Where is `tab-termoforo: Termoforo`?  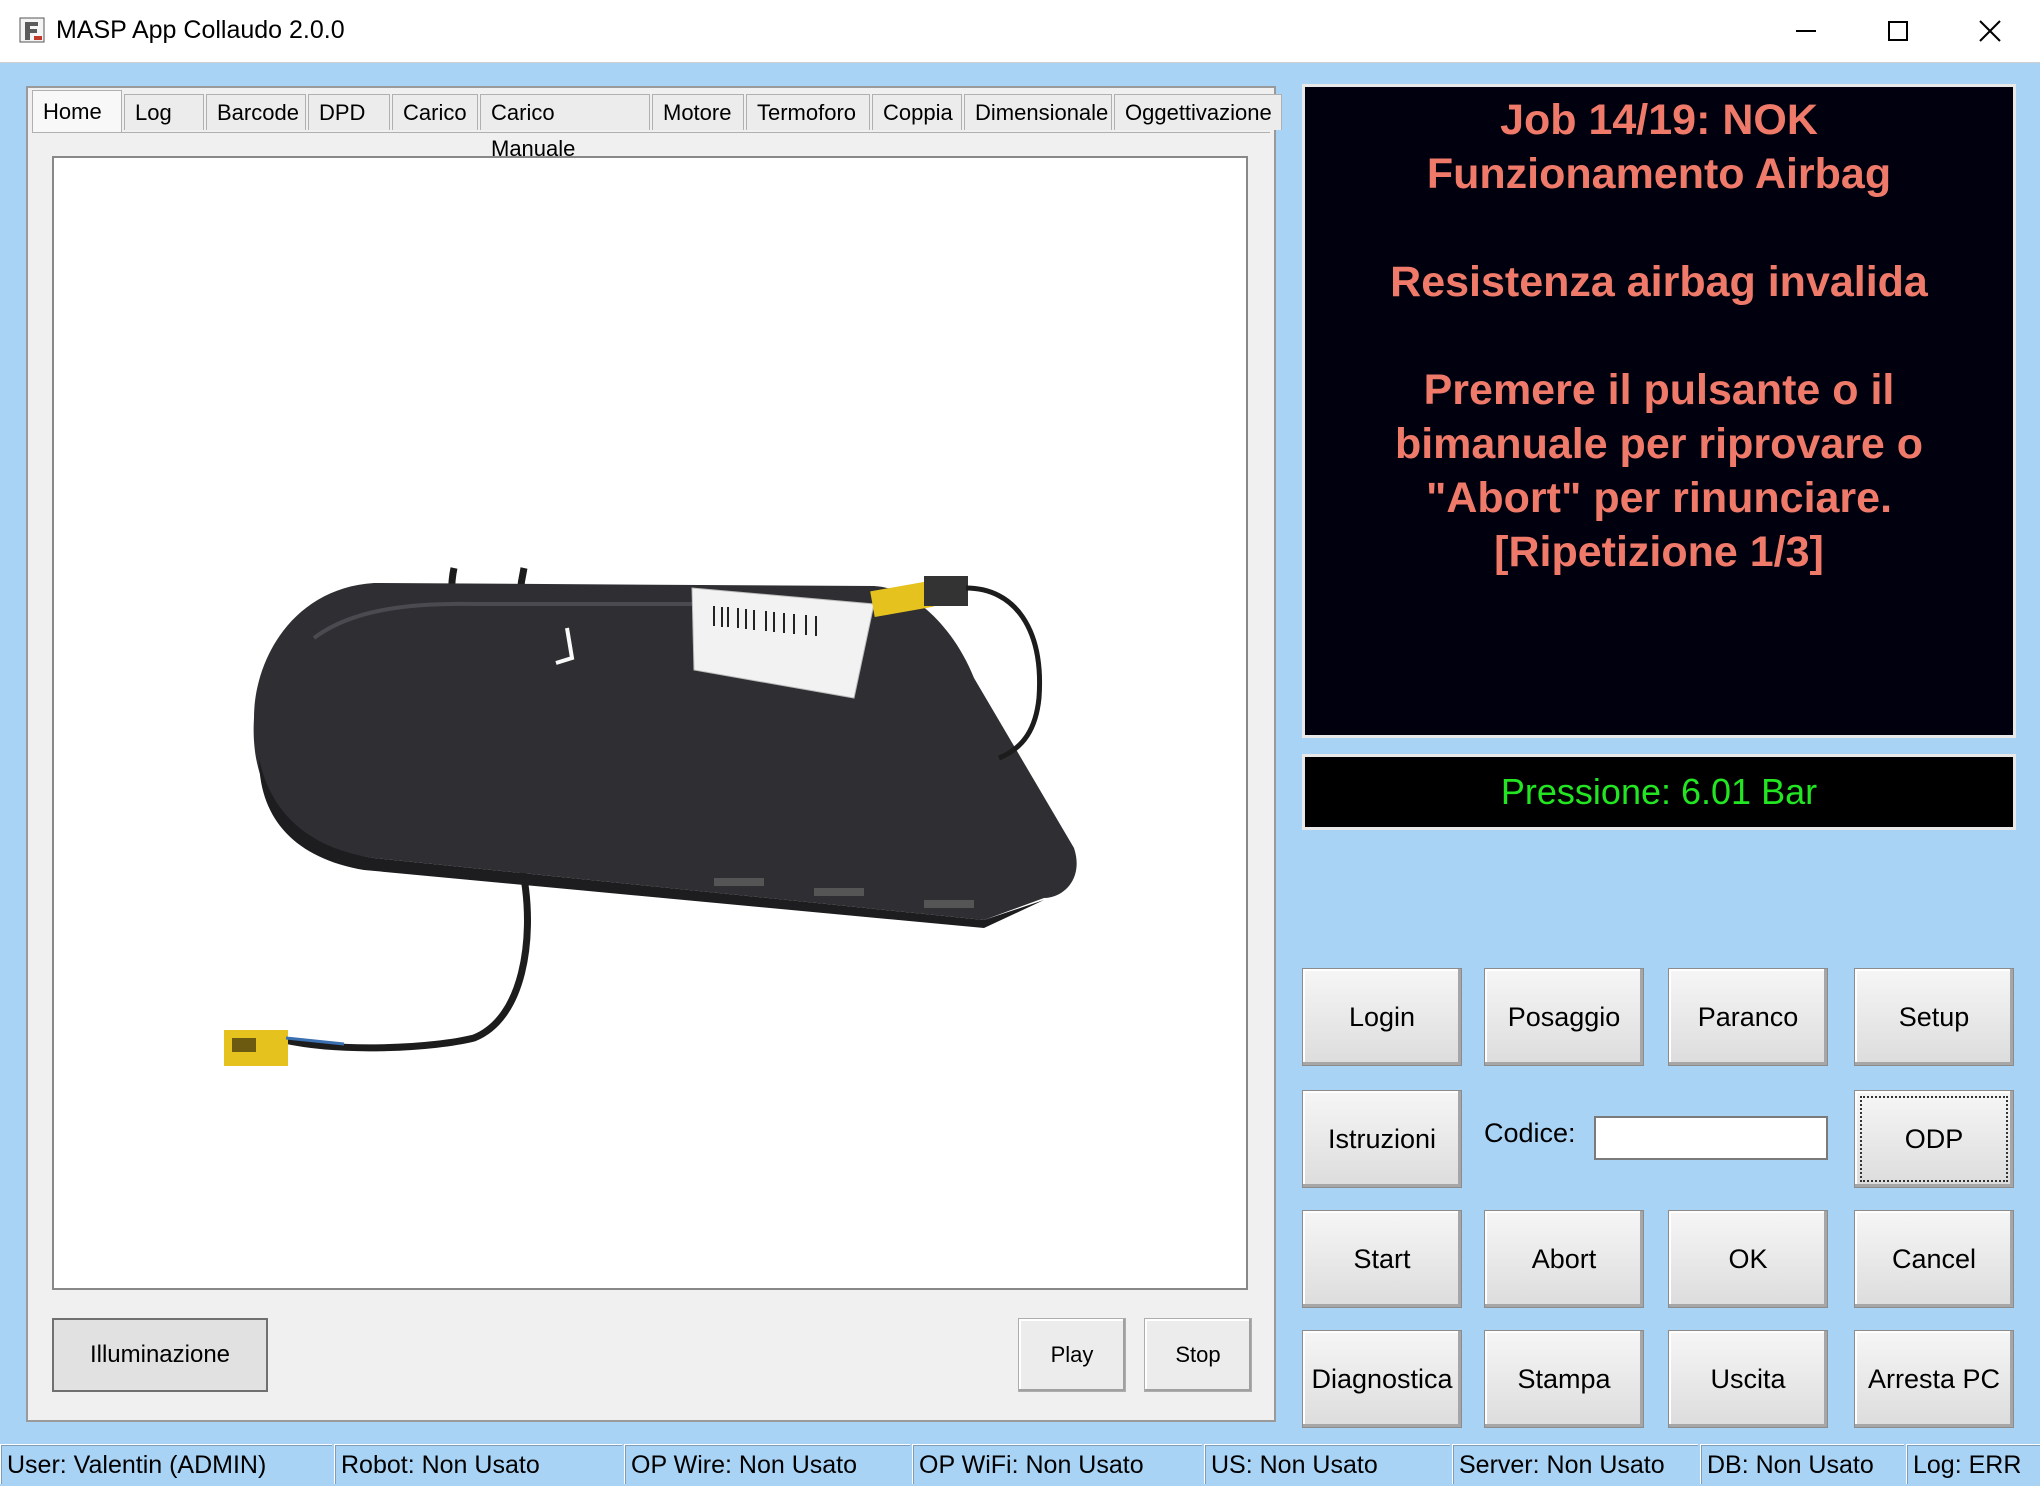
tab-termoforo: Termoforo is located at coordinates (808, 112).